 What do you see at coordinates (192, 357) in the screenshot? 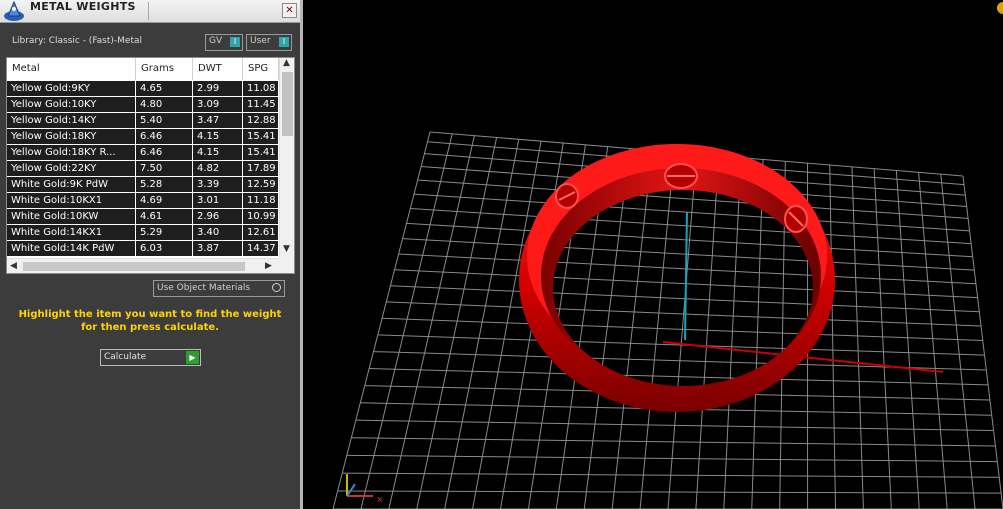
I see `play-icon: ▶` at bounding box center [192, 357].